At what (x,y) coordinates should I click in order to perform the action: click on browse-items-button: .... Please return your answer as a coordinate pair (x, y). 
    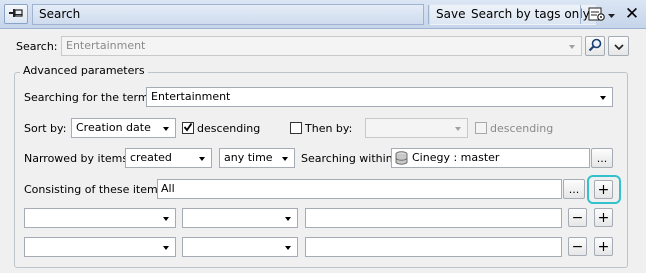
    Looking at the image, I should click on (574, 189).